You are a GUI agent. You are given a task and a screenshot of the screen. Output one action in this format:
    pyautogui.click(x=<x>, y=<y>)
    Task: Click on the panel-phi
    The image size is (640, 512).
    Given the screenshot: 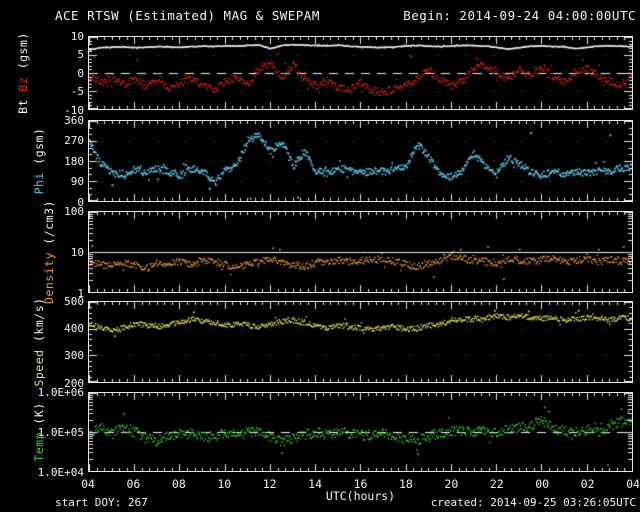 What is the action you would take?
    pyautogui.click(x=360, y=161)
    